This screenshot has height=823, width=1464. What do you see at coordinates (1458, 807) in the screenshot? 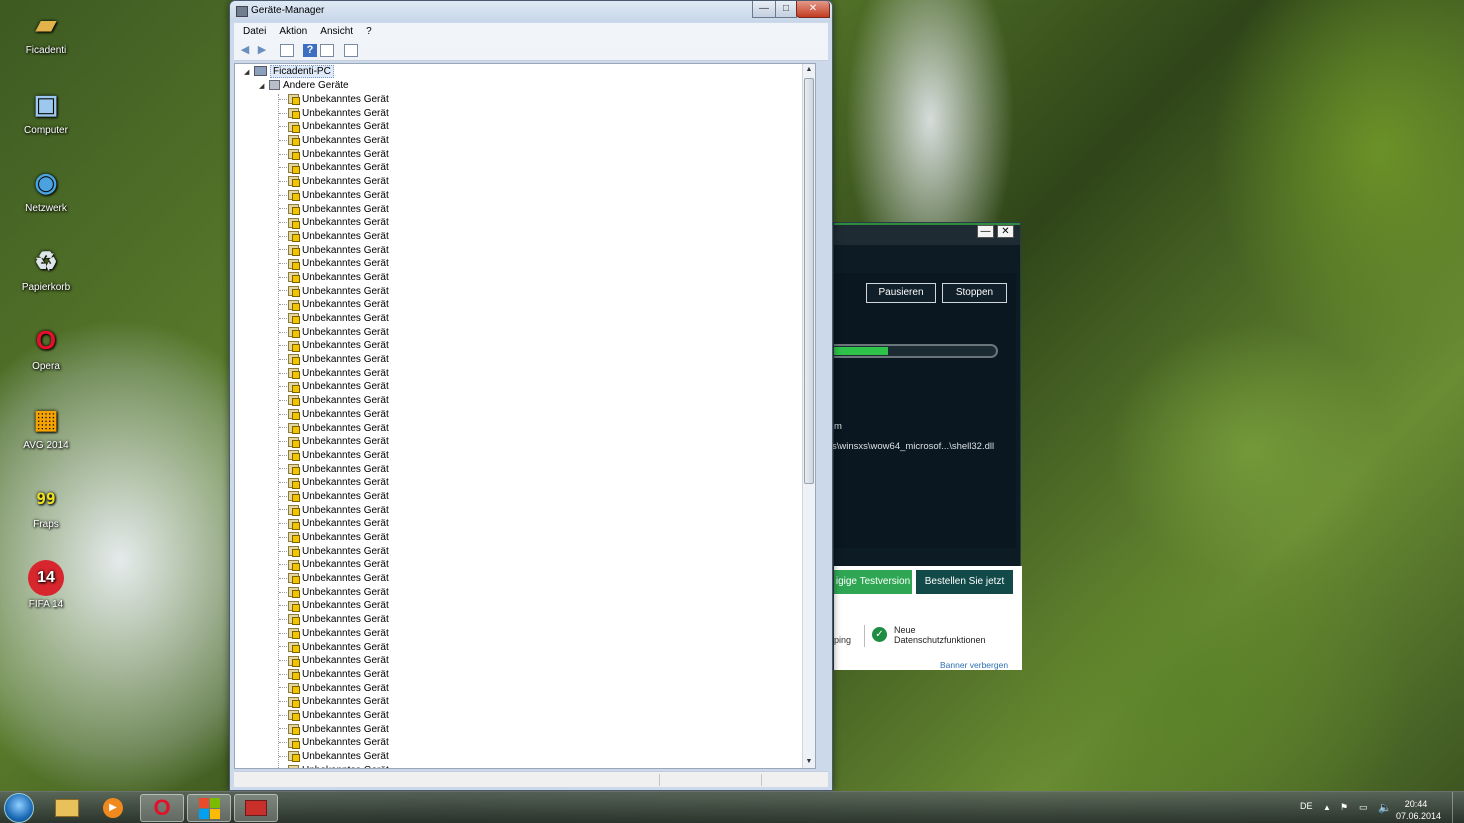
I see `show-desktop-button` at bounding box center [1458, 807].